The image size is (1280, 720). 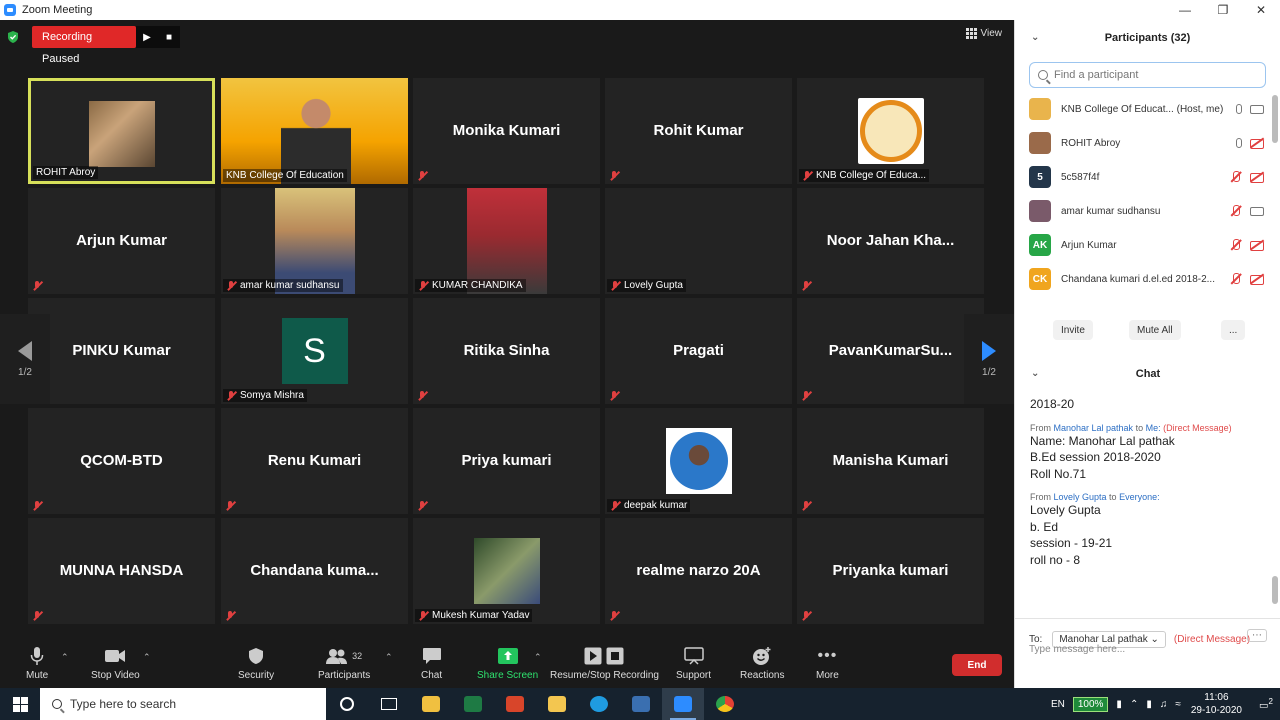 What do you see at coordinates (344, 663) in the screenshot?
I see `participants-button: 32 Participants` at bounding box center [344, 663].